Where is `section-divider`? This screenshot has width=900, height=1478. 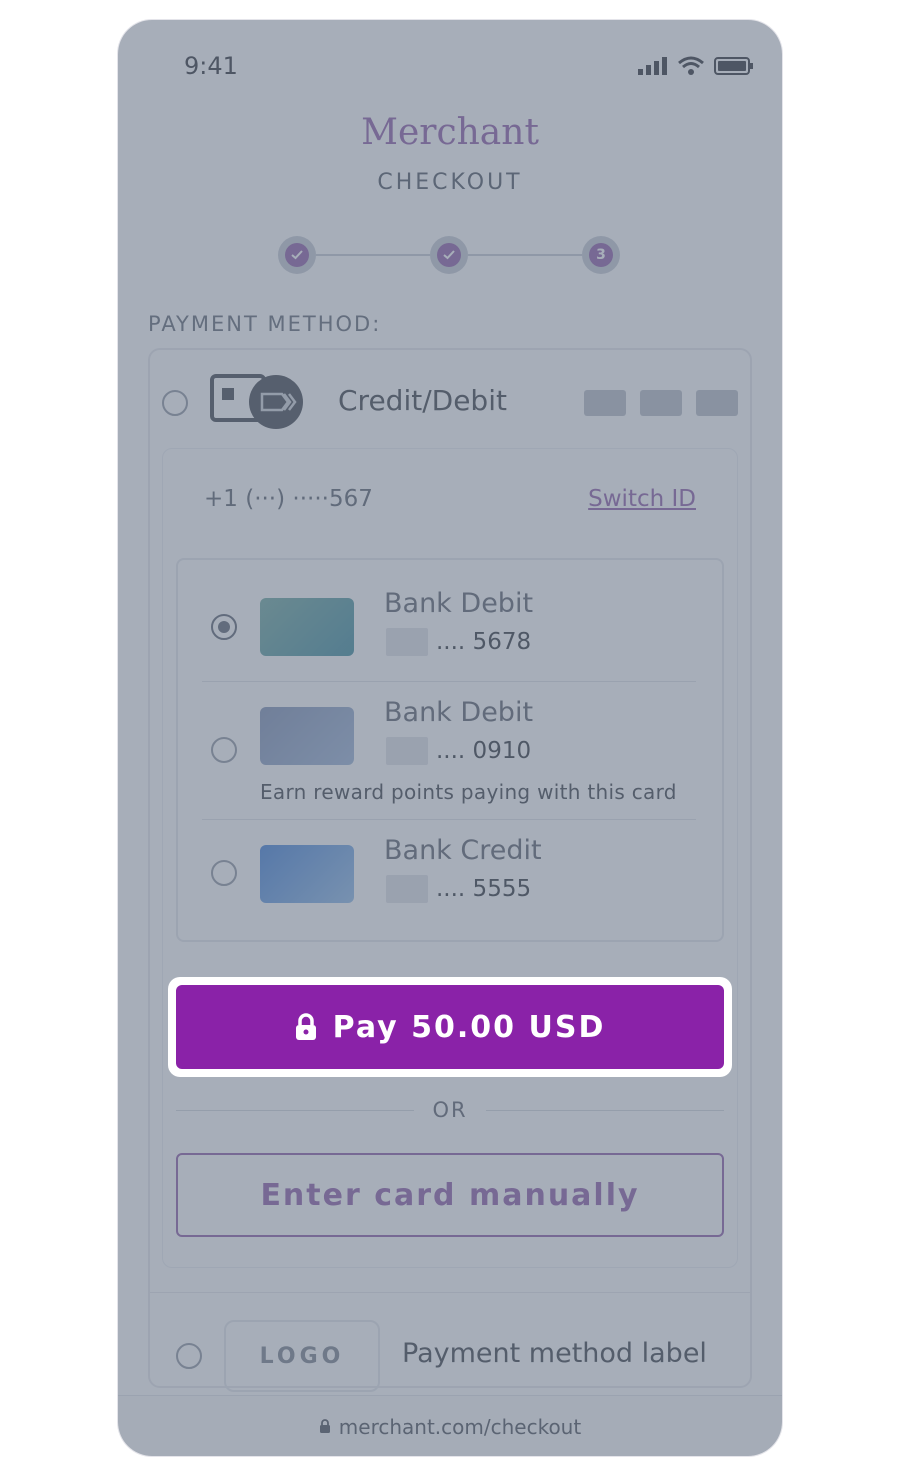
section-divider is located at coordinates (450, 1292).